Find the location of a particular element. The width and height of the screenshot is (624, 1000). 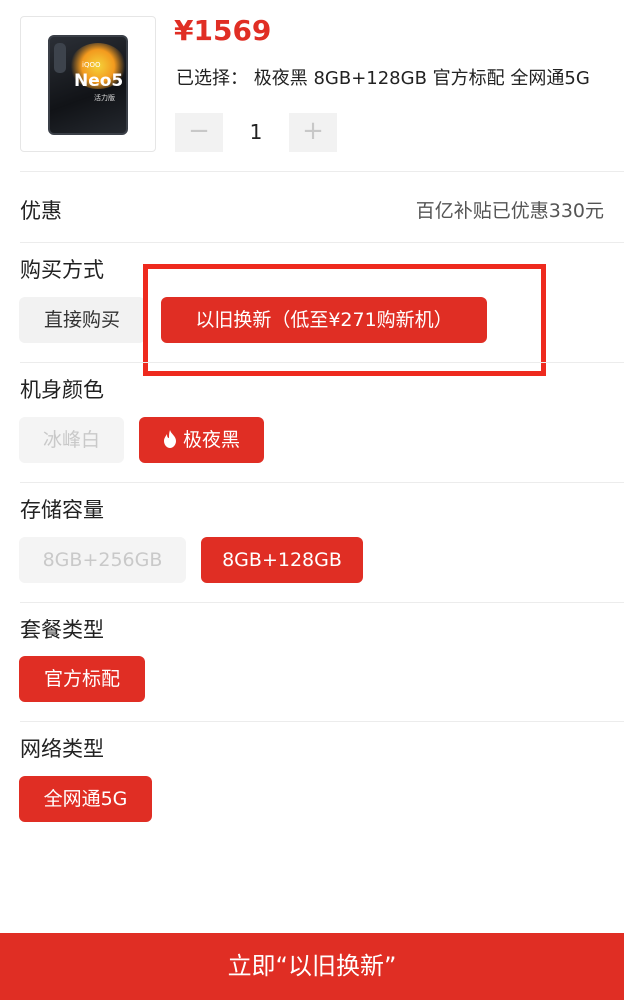

storage-label: 存储容量 is located at coordinates (62, 510).